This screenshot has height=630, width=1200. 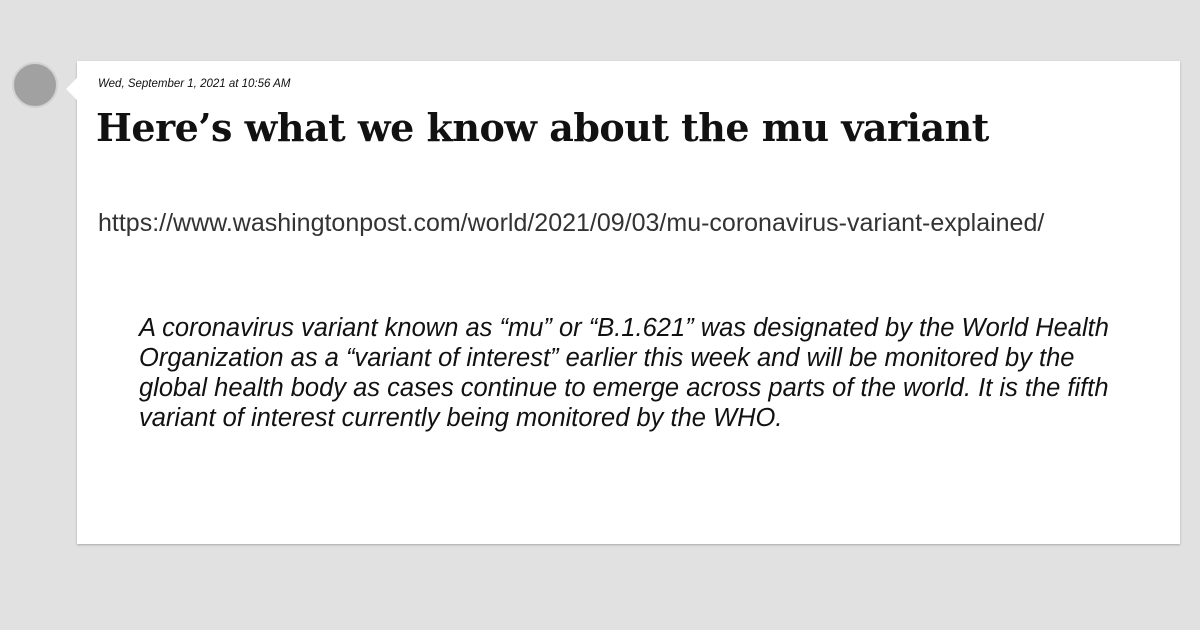 I want to click on post-title: Here’s what we know about the mu variant, so click(x=542, y=127).